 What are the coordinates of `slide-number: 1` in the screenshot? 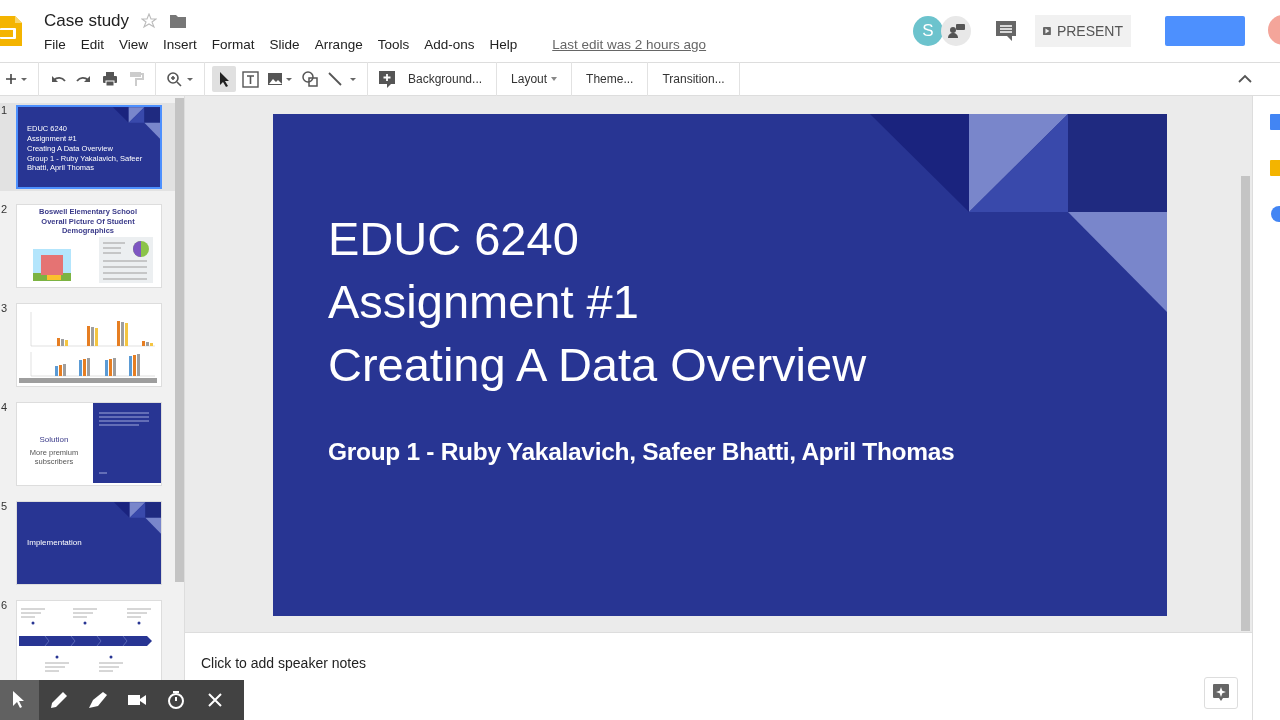 It's located at (4, 110).